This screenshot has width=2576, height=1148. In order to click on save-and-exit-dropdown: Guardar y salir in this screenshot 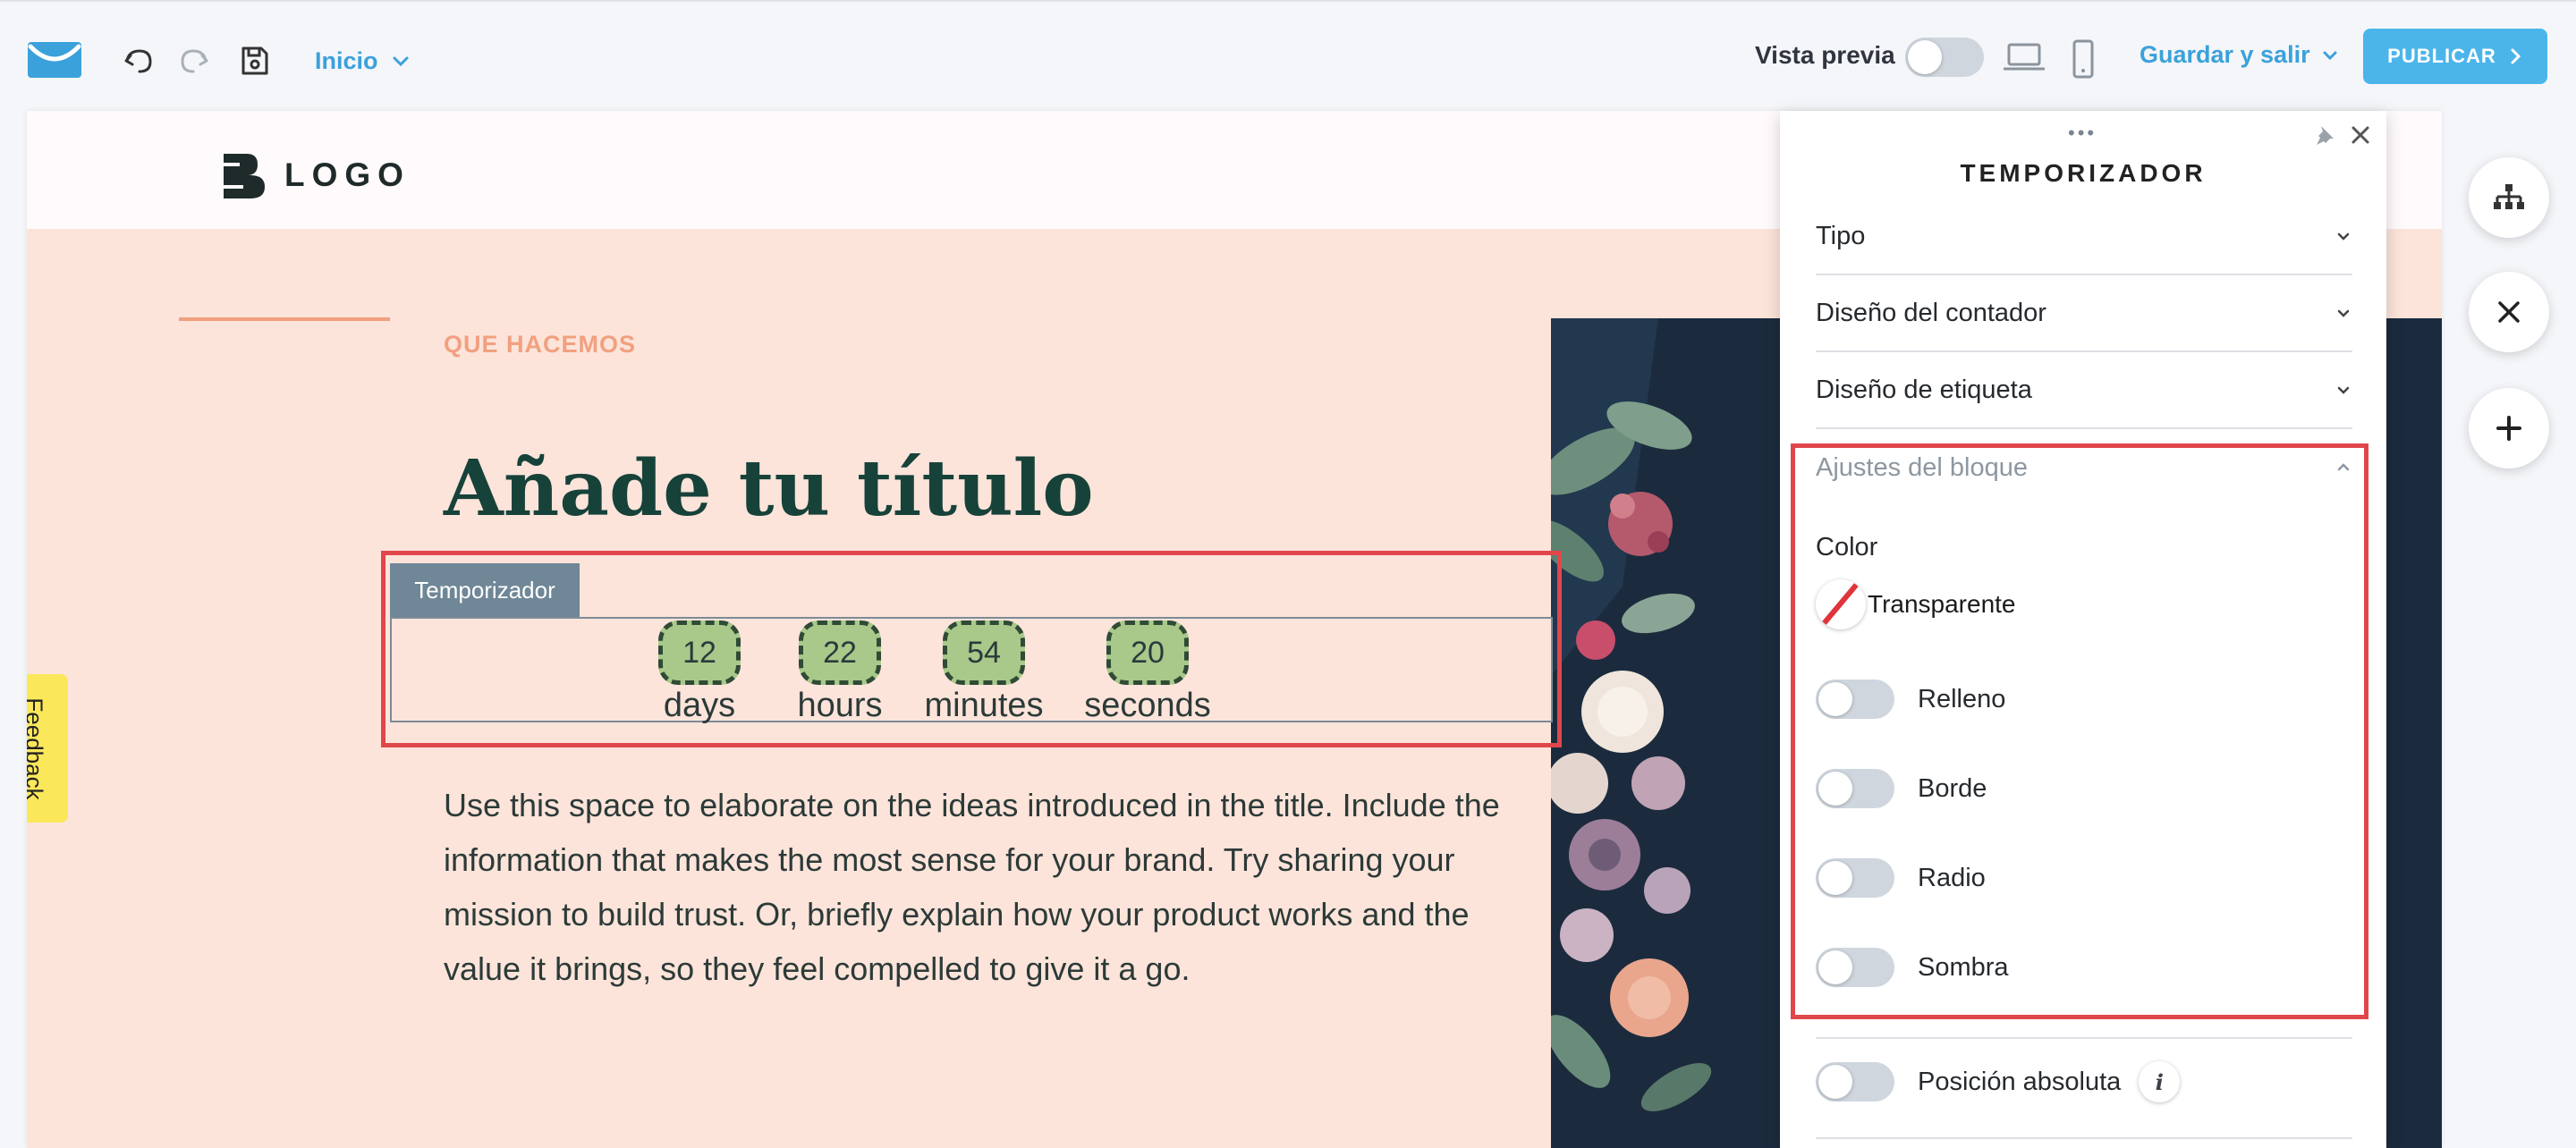, I will do `click(2239, 55)`.